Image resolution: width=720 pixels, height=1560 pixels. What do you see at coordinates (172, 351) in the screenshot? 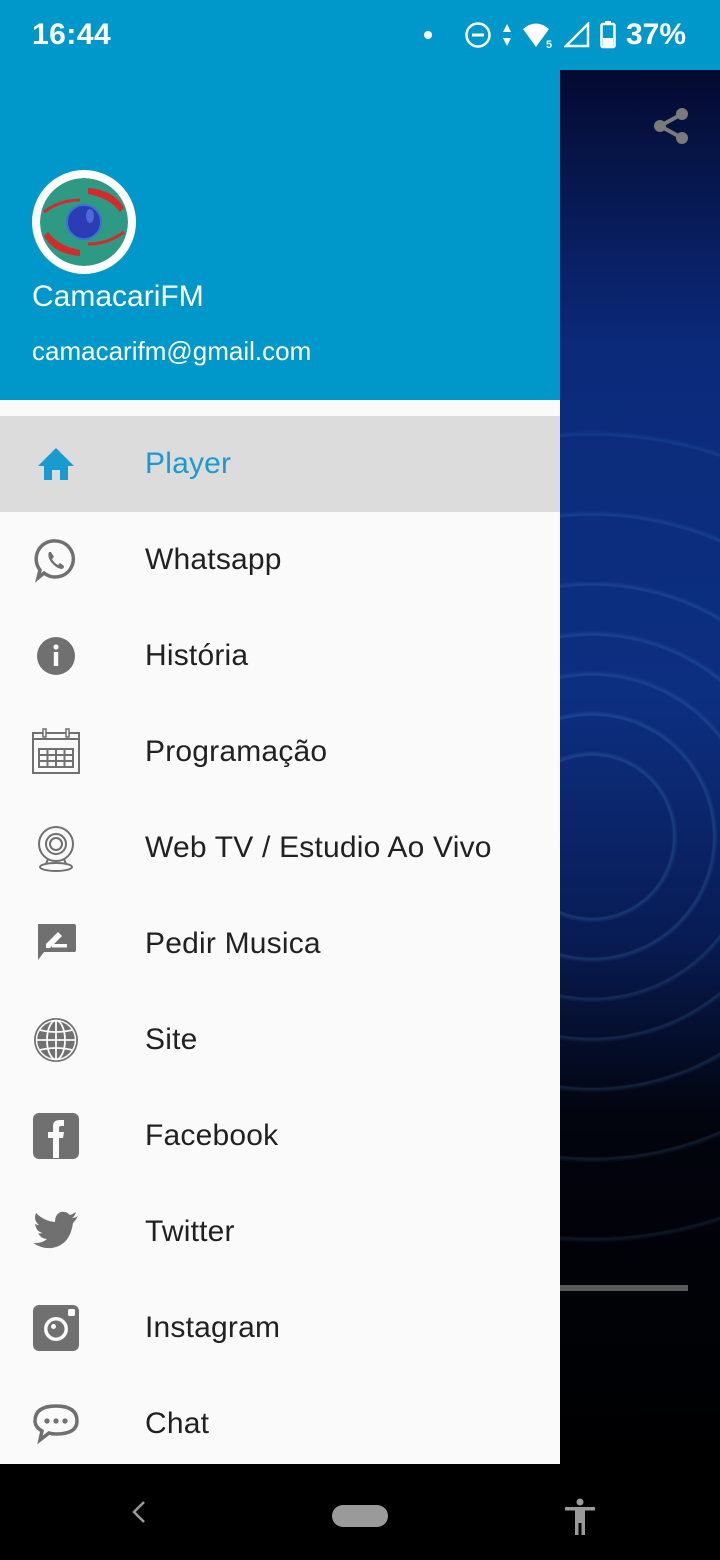
I see `drawer-email: camacarifm@gmail.com` at bounding box center [172, 351].